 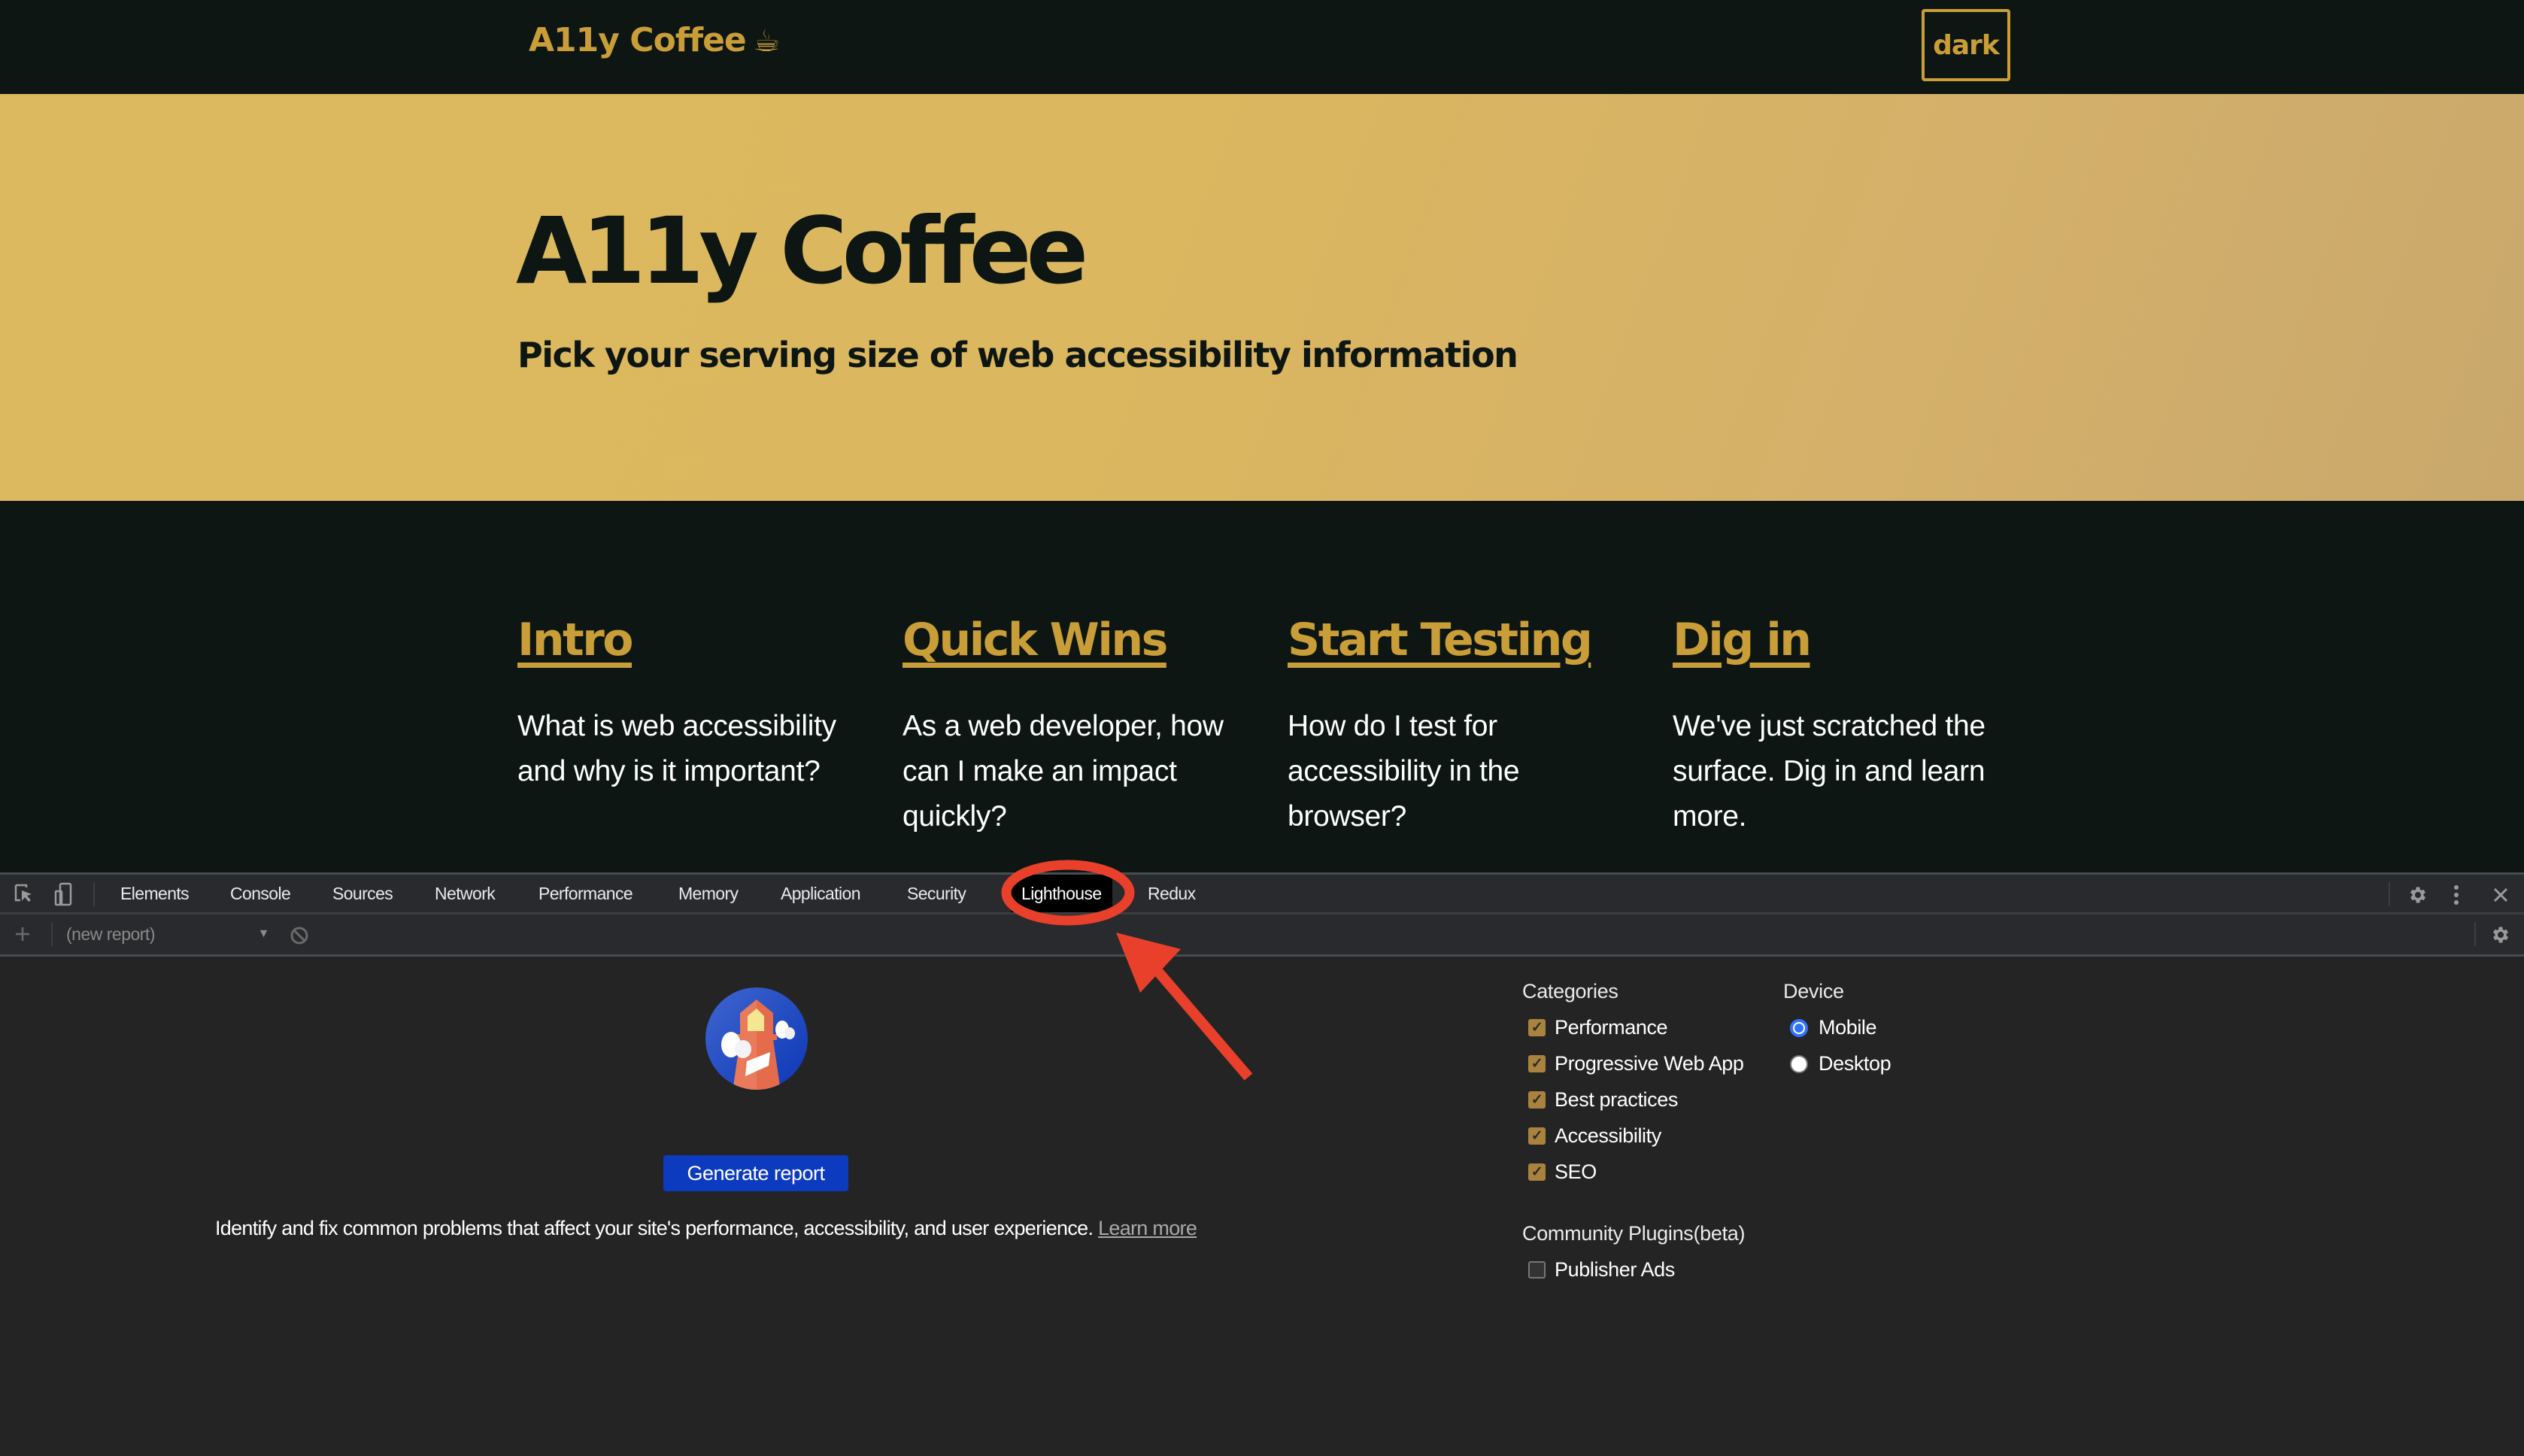 What do you see at coordinates (1608, 1135) in the screenshot?
I see `category-label: Accessibility` at bounding box center [1608, 1135].